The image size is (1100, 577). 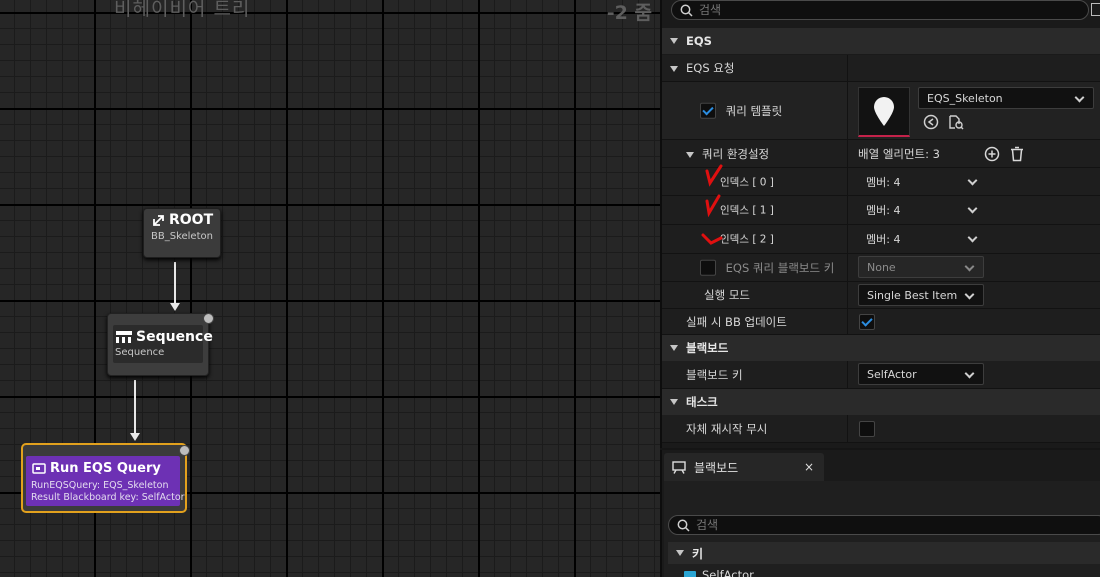 What do you see at coordinates (108, 497) in the screenshot?
I see `run-eqs-result-key: Result Blackboard key: SelfActor` at bounding box center [108, 497].